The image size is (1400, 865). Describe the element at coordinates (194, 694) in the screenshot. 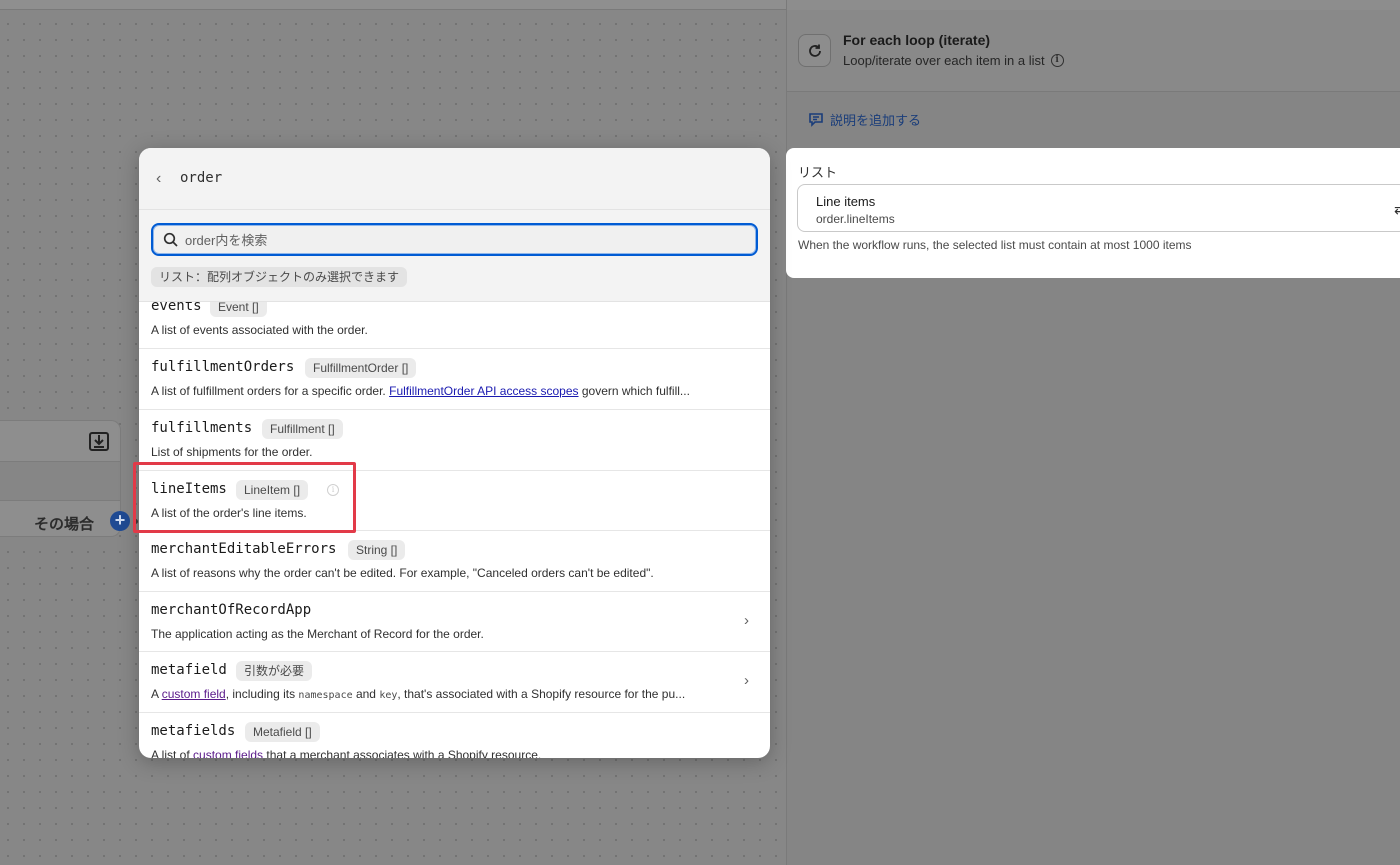

I see `custom-field-link: custom field` at that location.